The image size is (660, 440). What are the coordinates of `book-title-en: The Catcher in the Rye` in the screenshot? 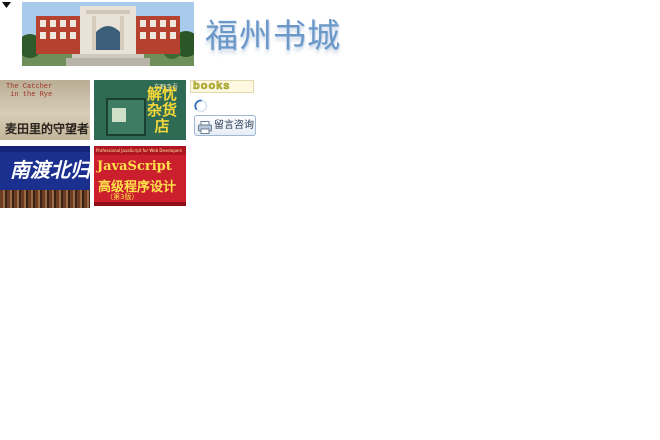 It's located at (29, 91).